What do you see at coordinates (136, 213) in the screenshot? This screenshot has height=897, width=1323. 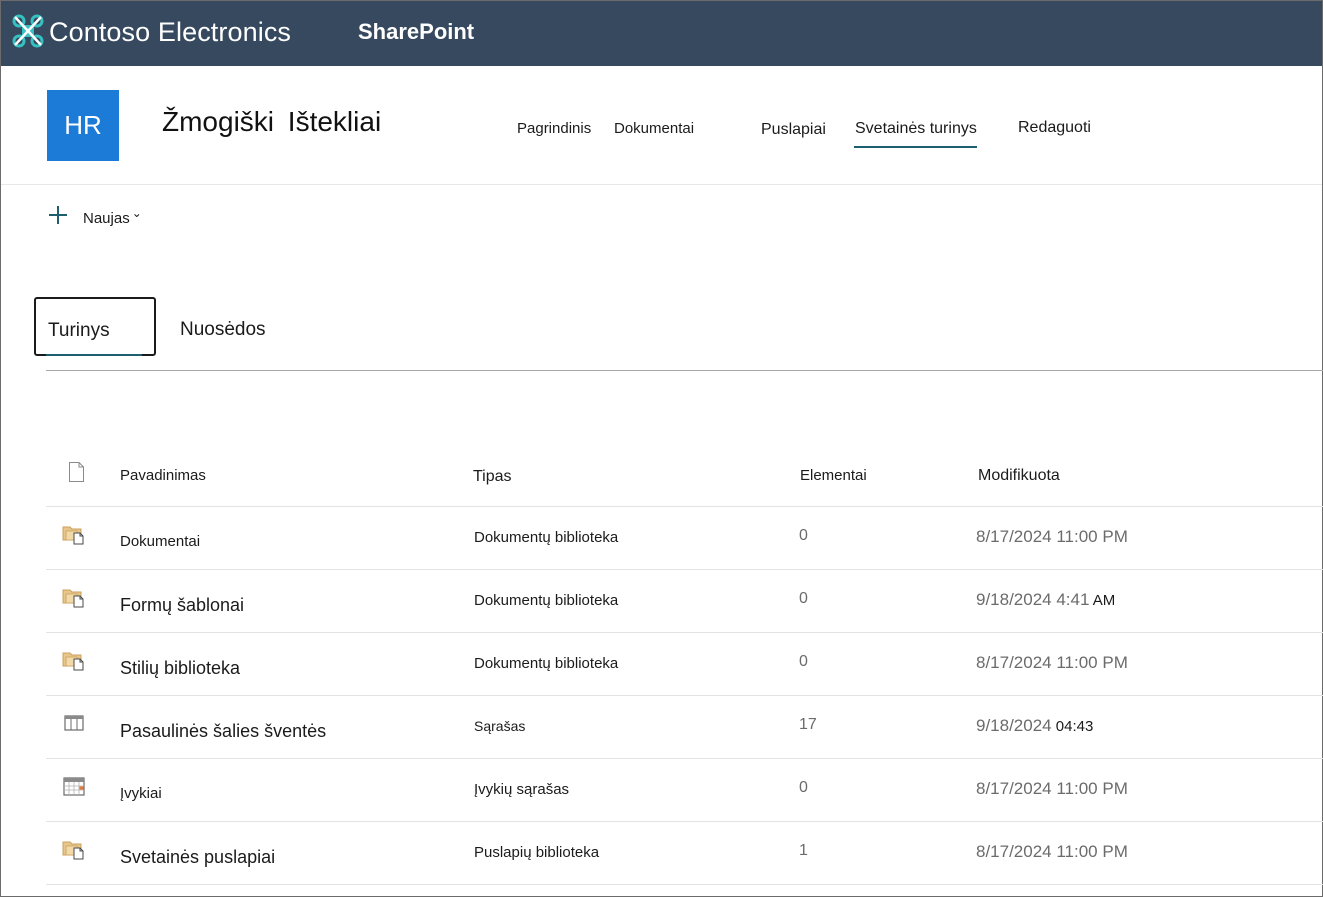 I see `chevron-down-icon: ⌄` at bounding box center [136, 213].